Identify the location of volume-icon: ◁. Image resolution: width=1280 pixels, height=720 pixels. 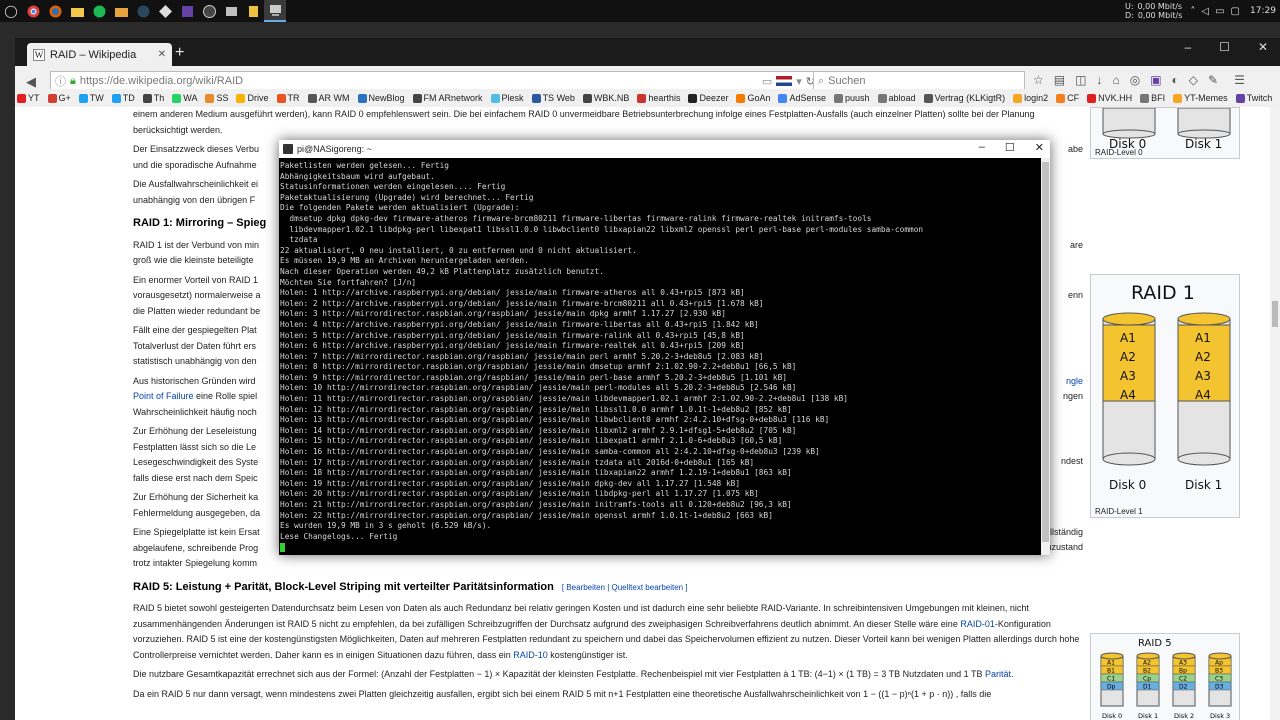
(1205, 11).